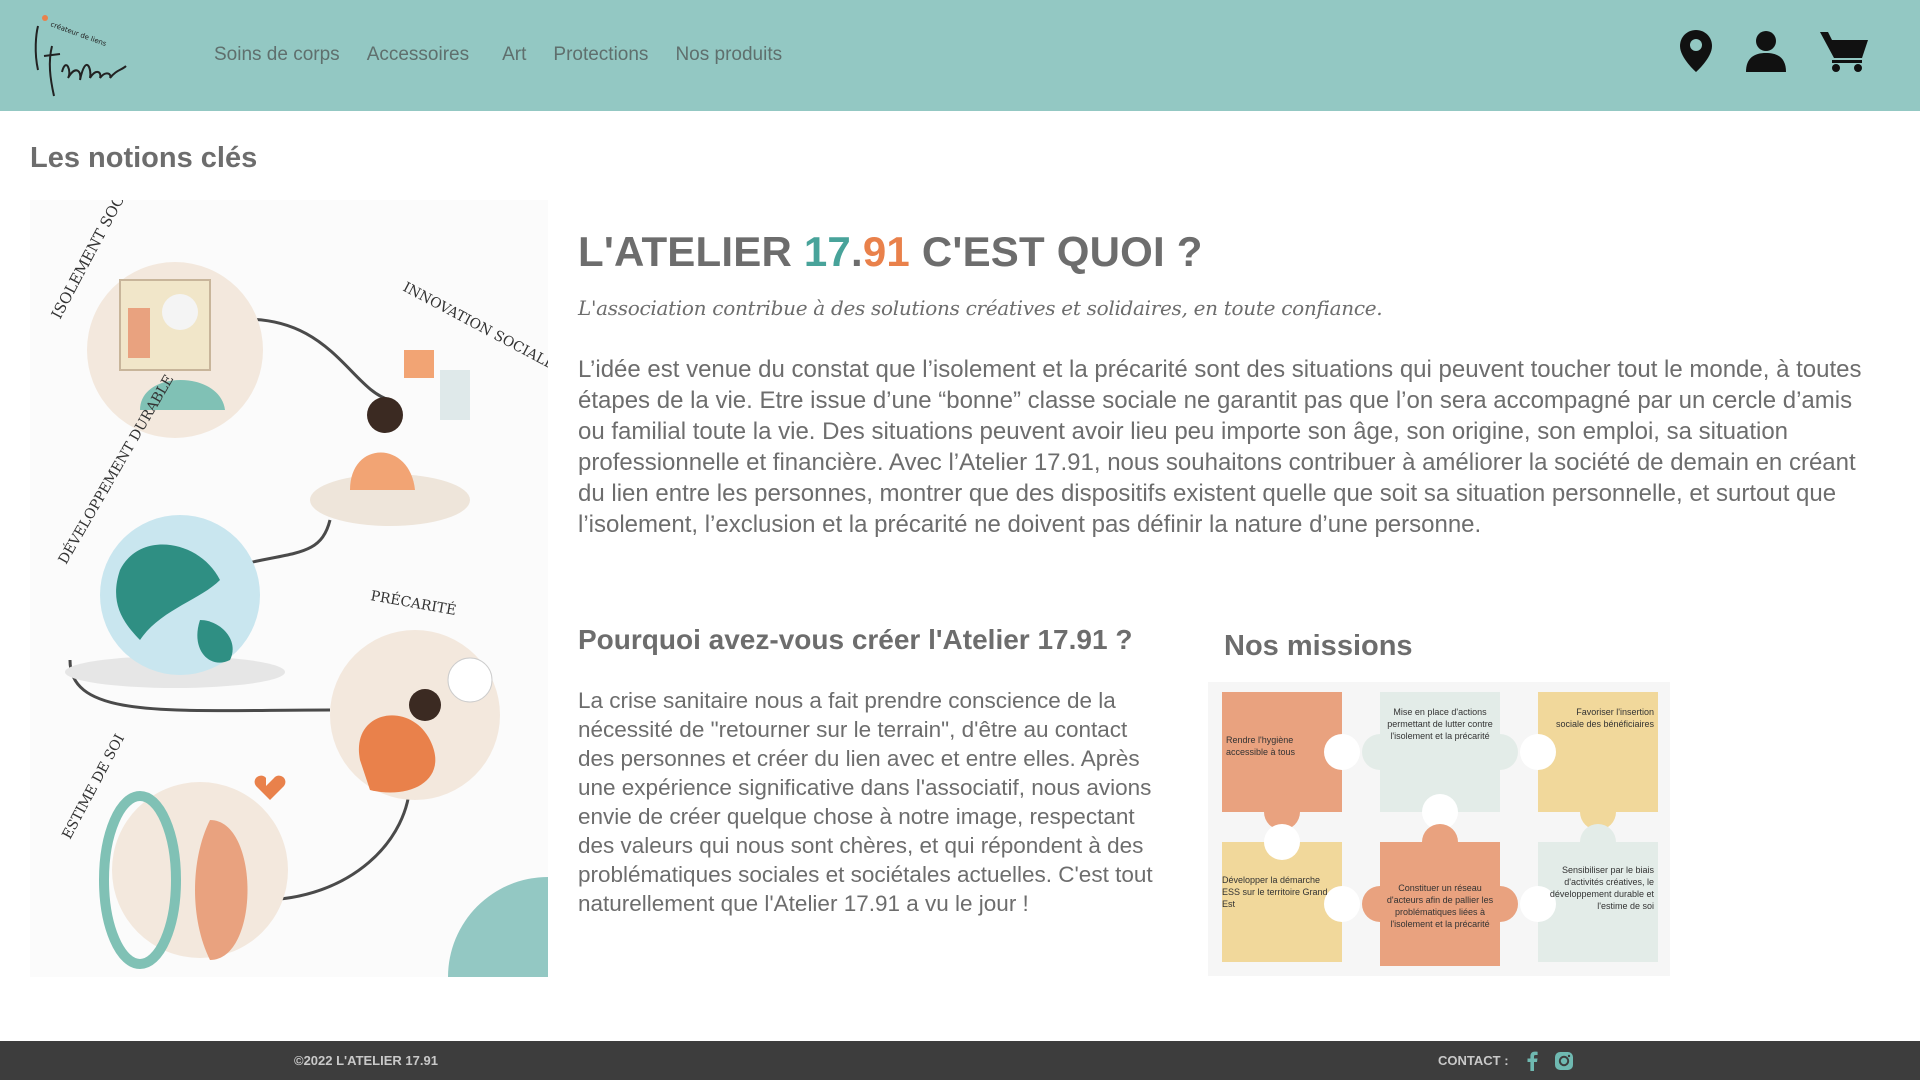 This screenshot has height=1080, width=1920. I want to click on mission-item: Rendre l'hygiène accessible à tous, so click(1261, 746).